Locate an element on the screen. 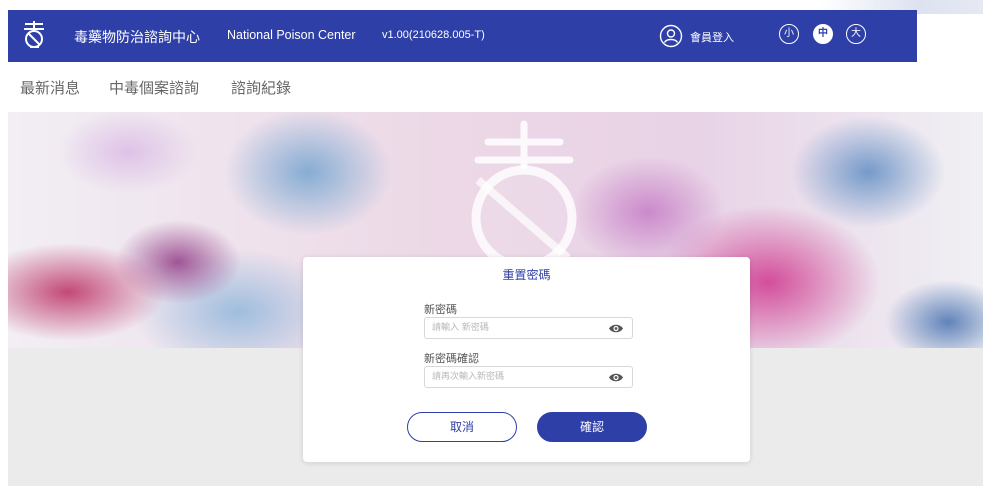 Image resolution: width=983 pixels, height=486 pixels. user-icon is located at coordinates (671, 36).